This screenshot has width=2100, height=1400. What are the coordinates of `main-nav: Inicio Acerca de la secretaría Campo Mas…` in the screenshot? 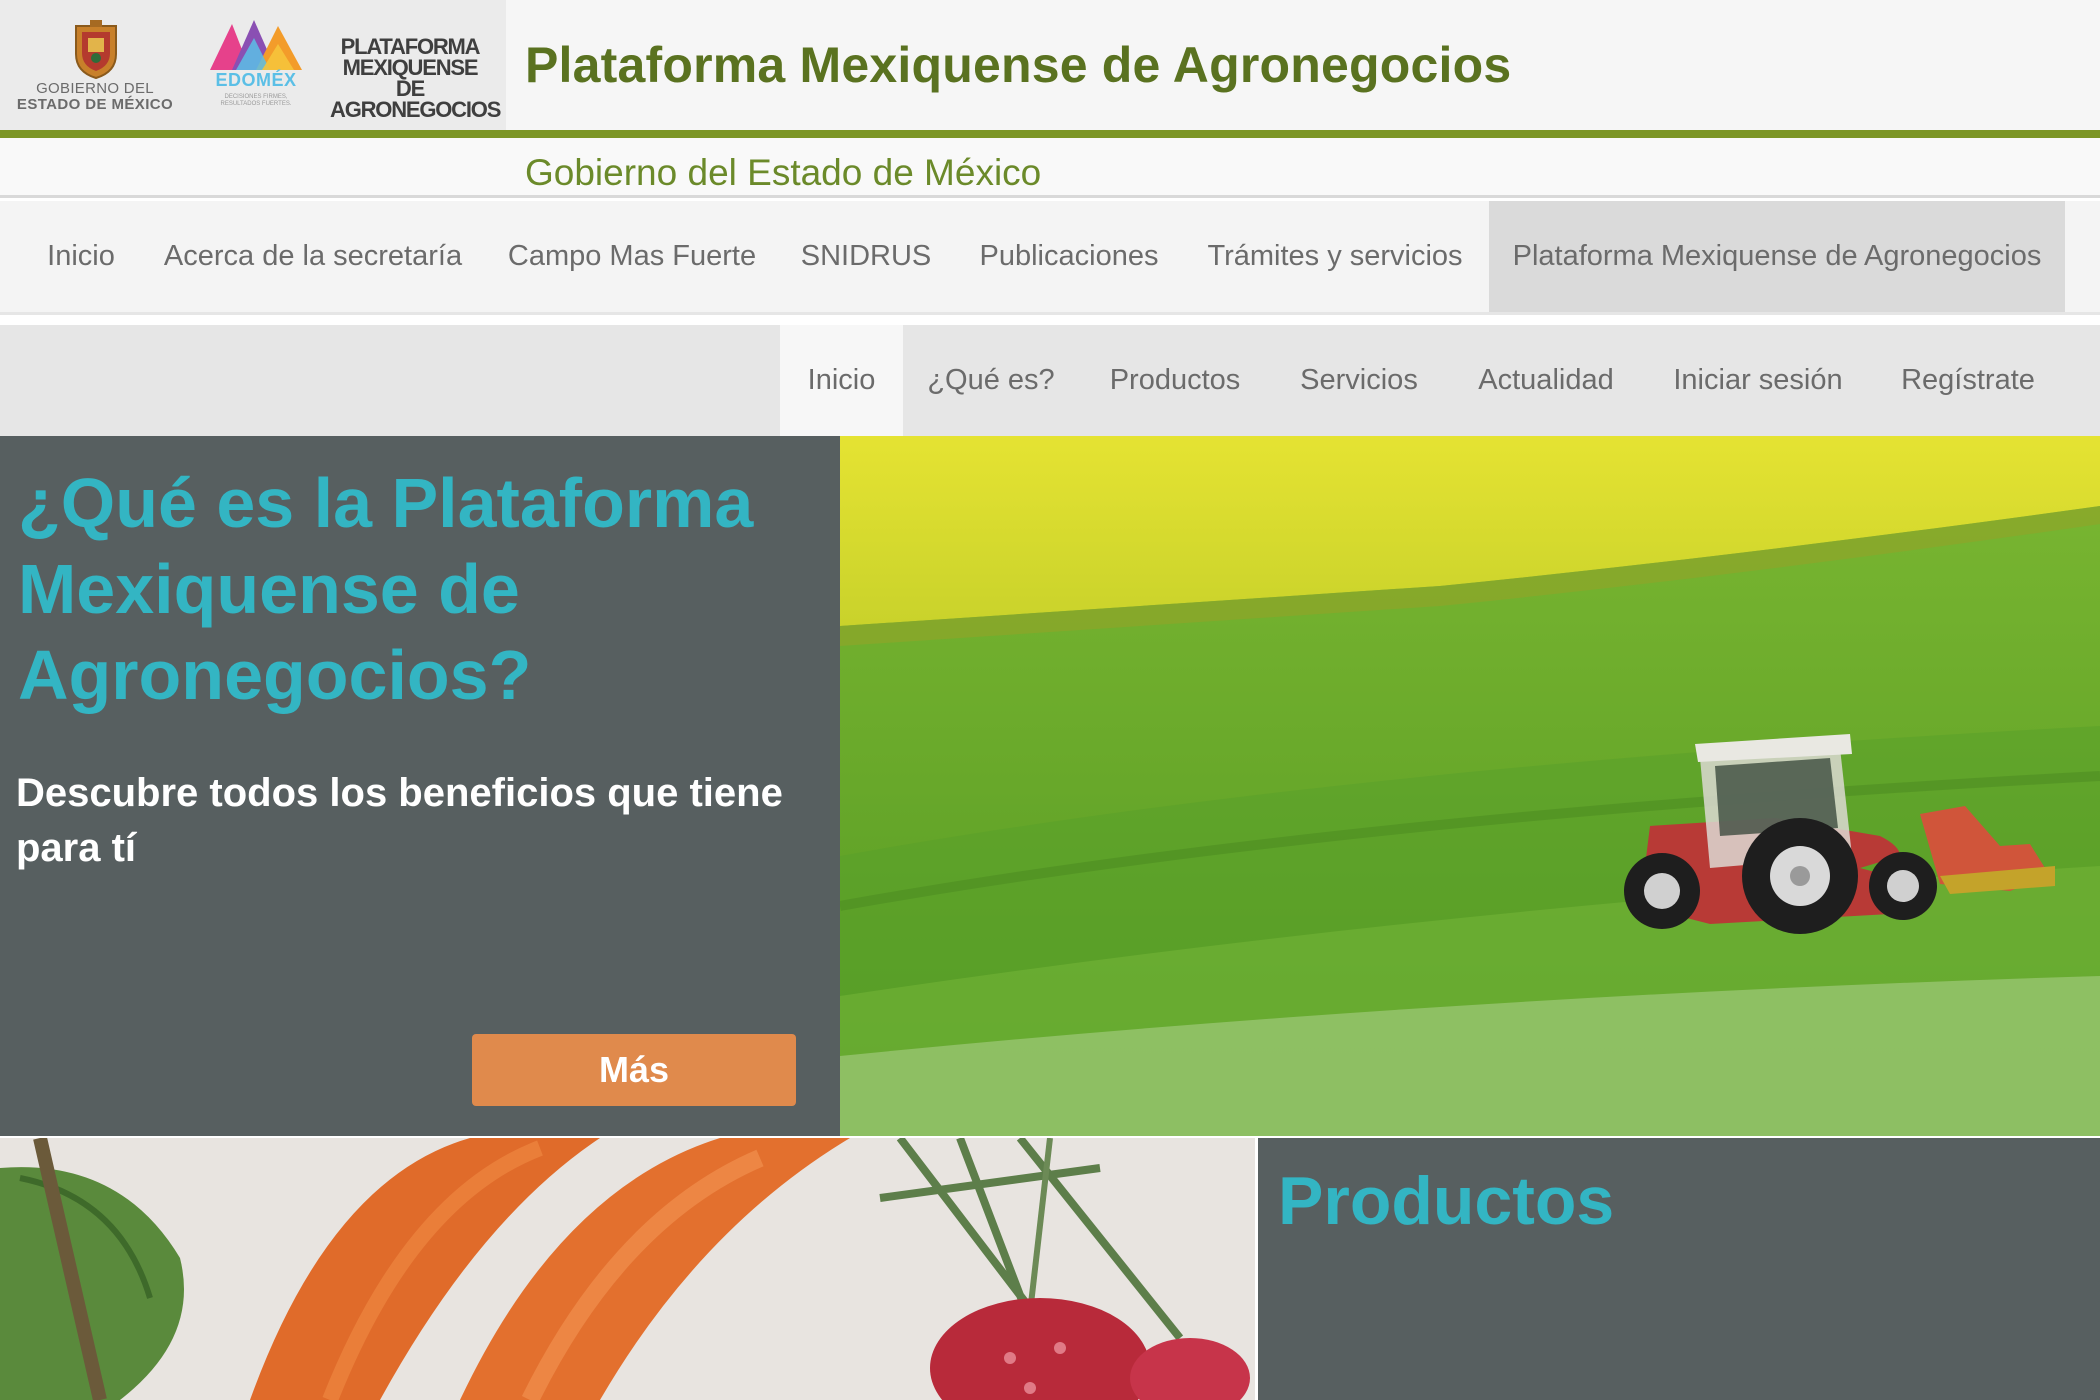 It's located at (1050, 258).